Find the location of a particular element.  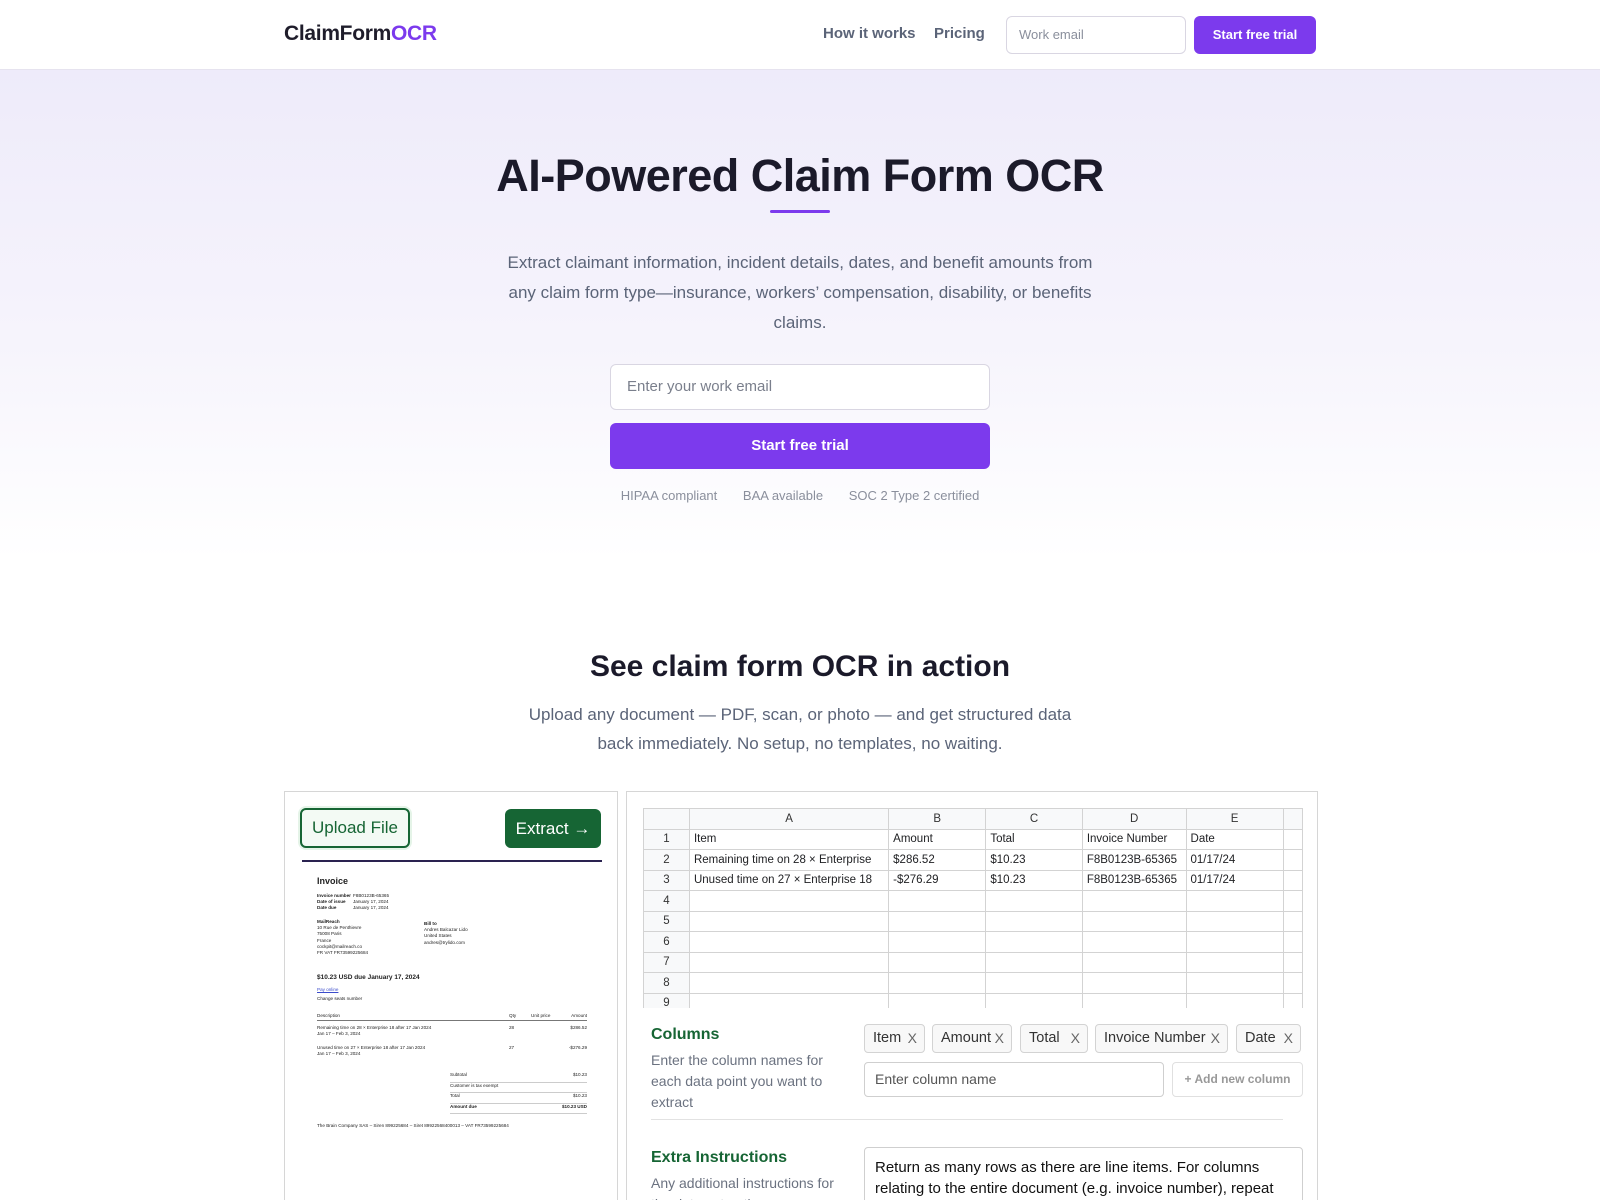

nav-start-trial-button: Start free trial is located at coordinates (1255, 35).